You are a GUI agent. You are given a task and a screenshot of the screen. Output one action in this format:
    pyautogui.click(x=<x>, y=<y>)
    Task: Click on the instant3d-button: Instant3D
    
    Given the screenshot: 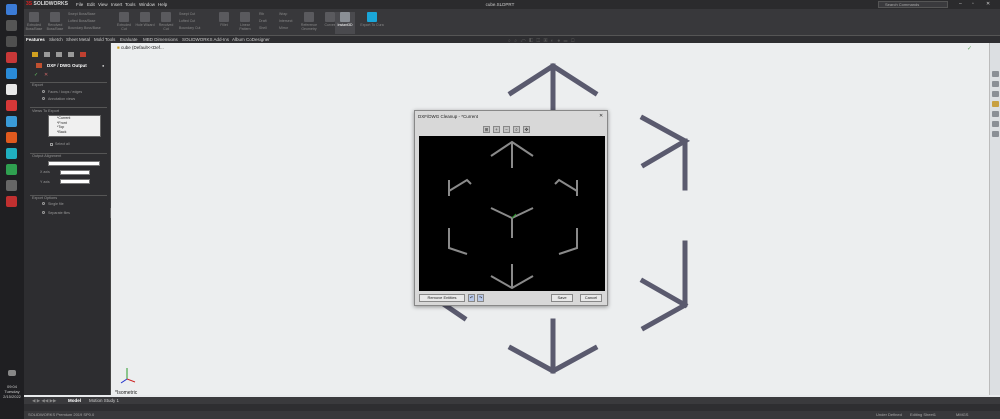 What is the action you would take?
    pyautogui.click(x=345, y=23)
    